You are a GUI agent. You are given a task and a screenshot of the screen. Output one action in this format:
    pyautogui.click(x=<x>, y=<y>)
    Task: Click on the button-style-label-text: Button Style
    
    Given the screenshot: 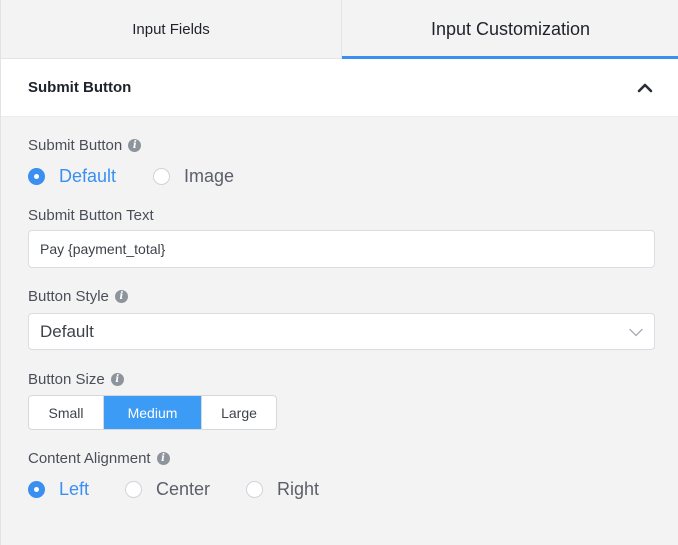 What is the action you would take?
    pyautogui.click(x=68, y=296)
    